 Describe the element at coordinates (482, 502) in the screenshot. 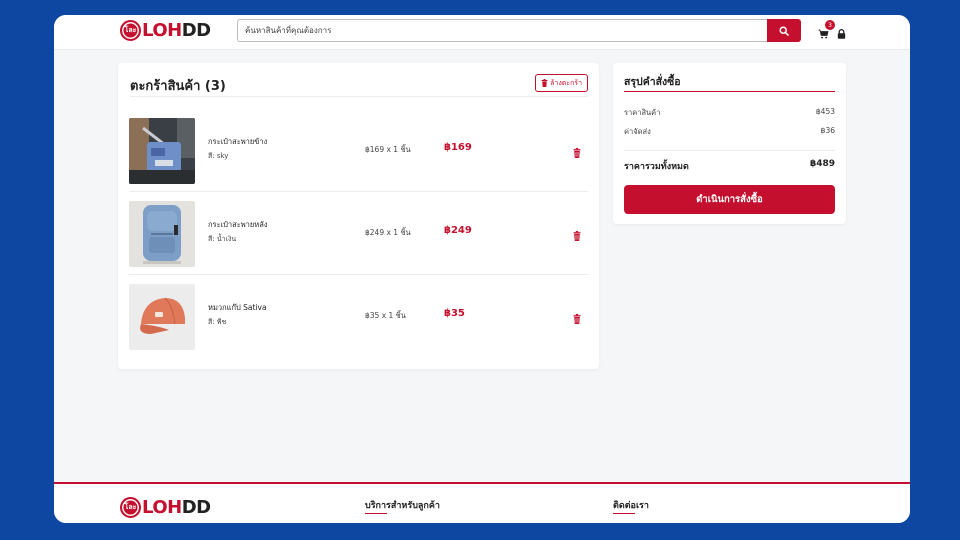

I see `footer: โละ LOHDD บริการสำหรับลูกค้า ติดต่อเรา` at that location.